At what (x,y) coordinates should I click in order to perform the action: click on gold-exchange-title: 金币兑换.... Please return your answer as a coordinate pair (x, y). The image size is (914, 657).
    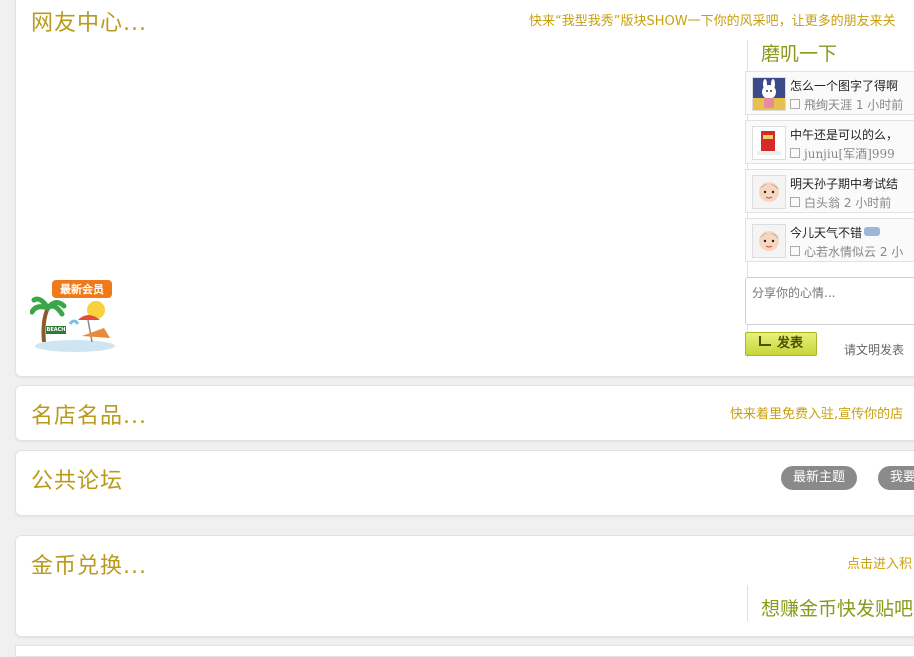
    Looking at the image, I should click on (89, 564).